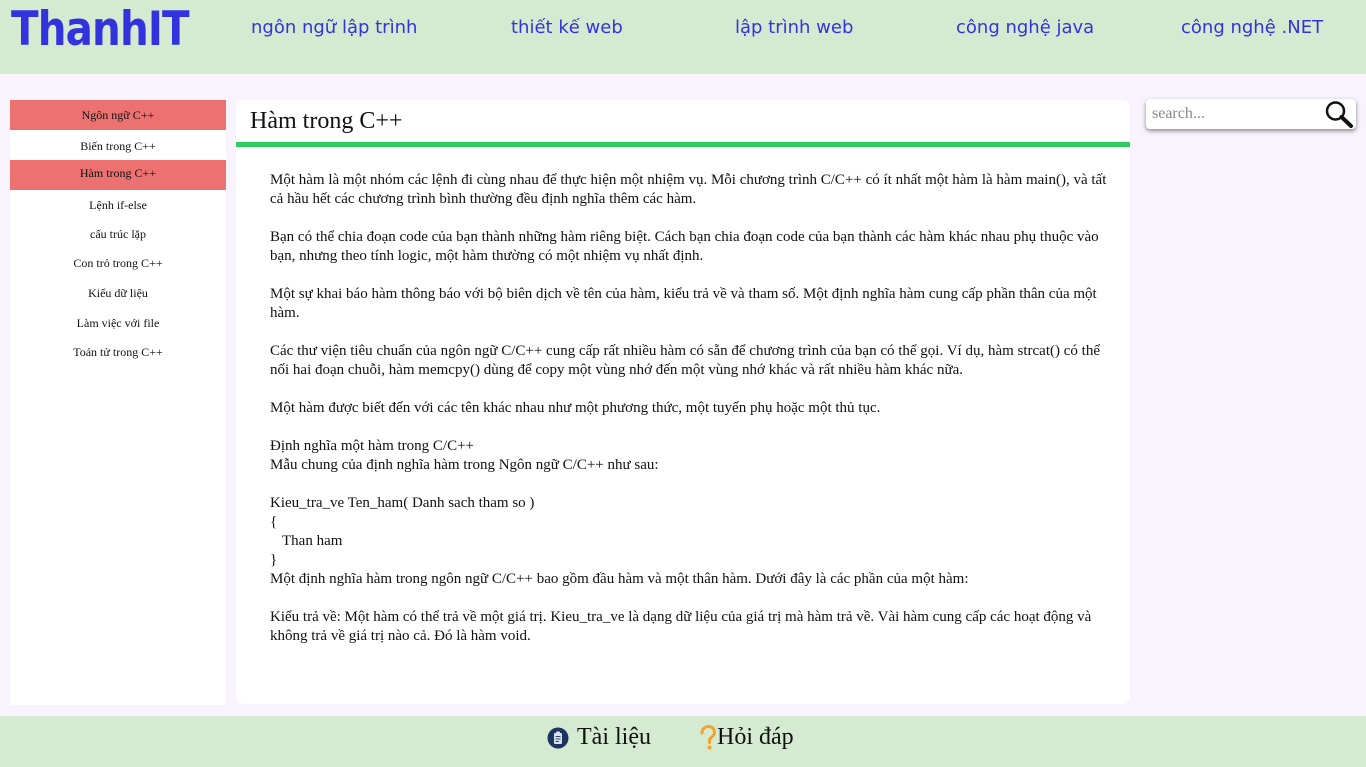 The image size is (1366, 767). Describe the element at coordinates (118, 352) in the screenshot. I see `sidebar-item-operators: Toán tử trong C++` at that location.